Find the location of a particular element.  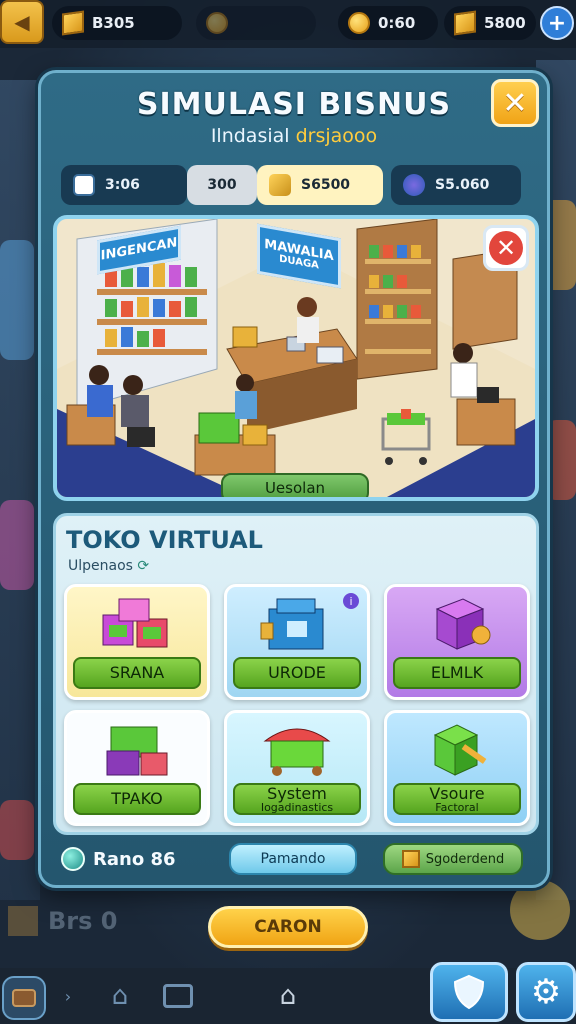

carton-button: CARON is located at coordinates (288, 927).